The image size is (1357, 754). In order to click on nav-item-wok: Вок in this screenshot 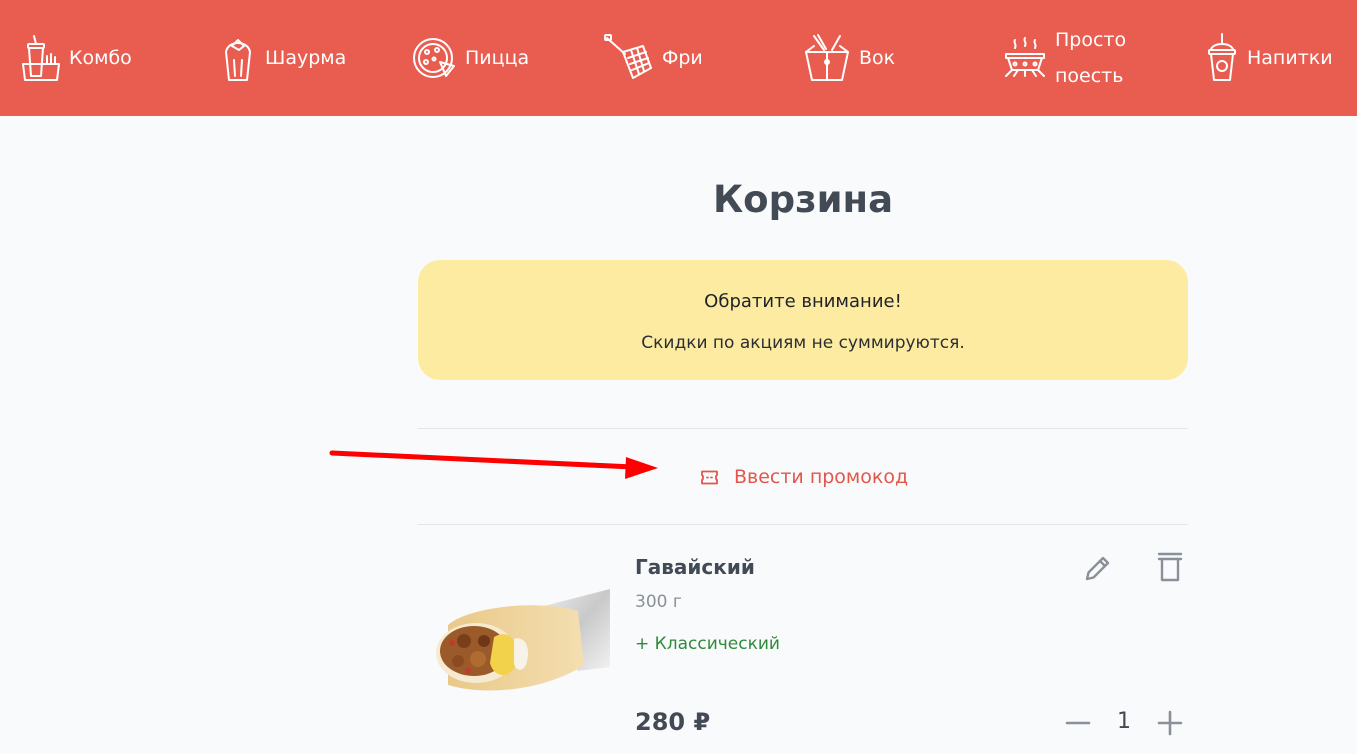, I will do `click(848, 58)`.